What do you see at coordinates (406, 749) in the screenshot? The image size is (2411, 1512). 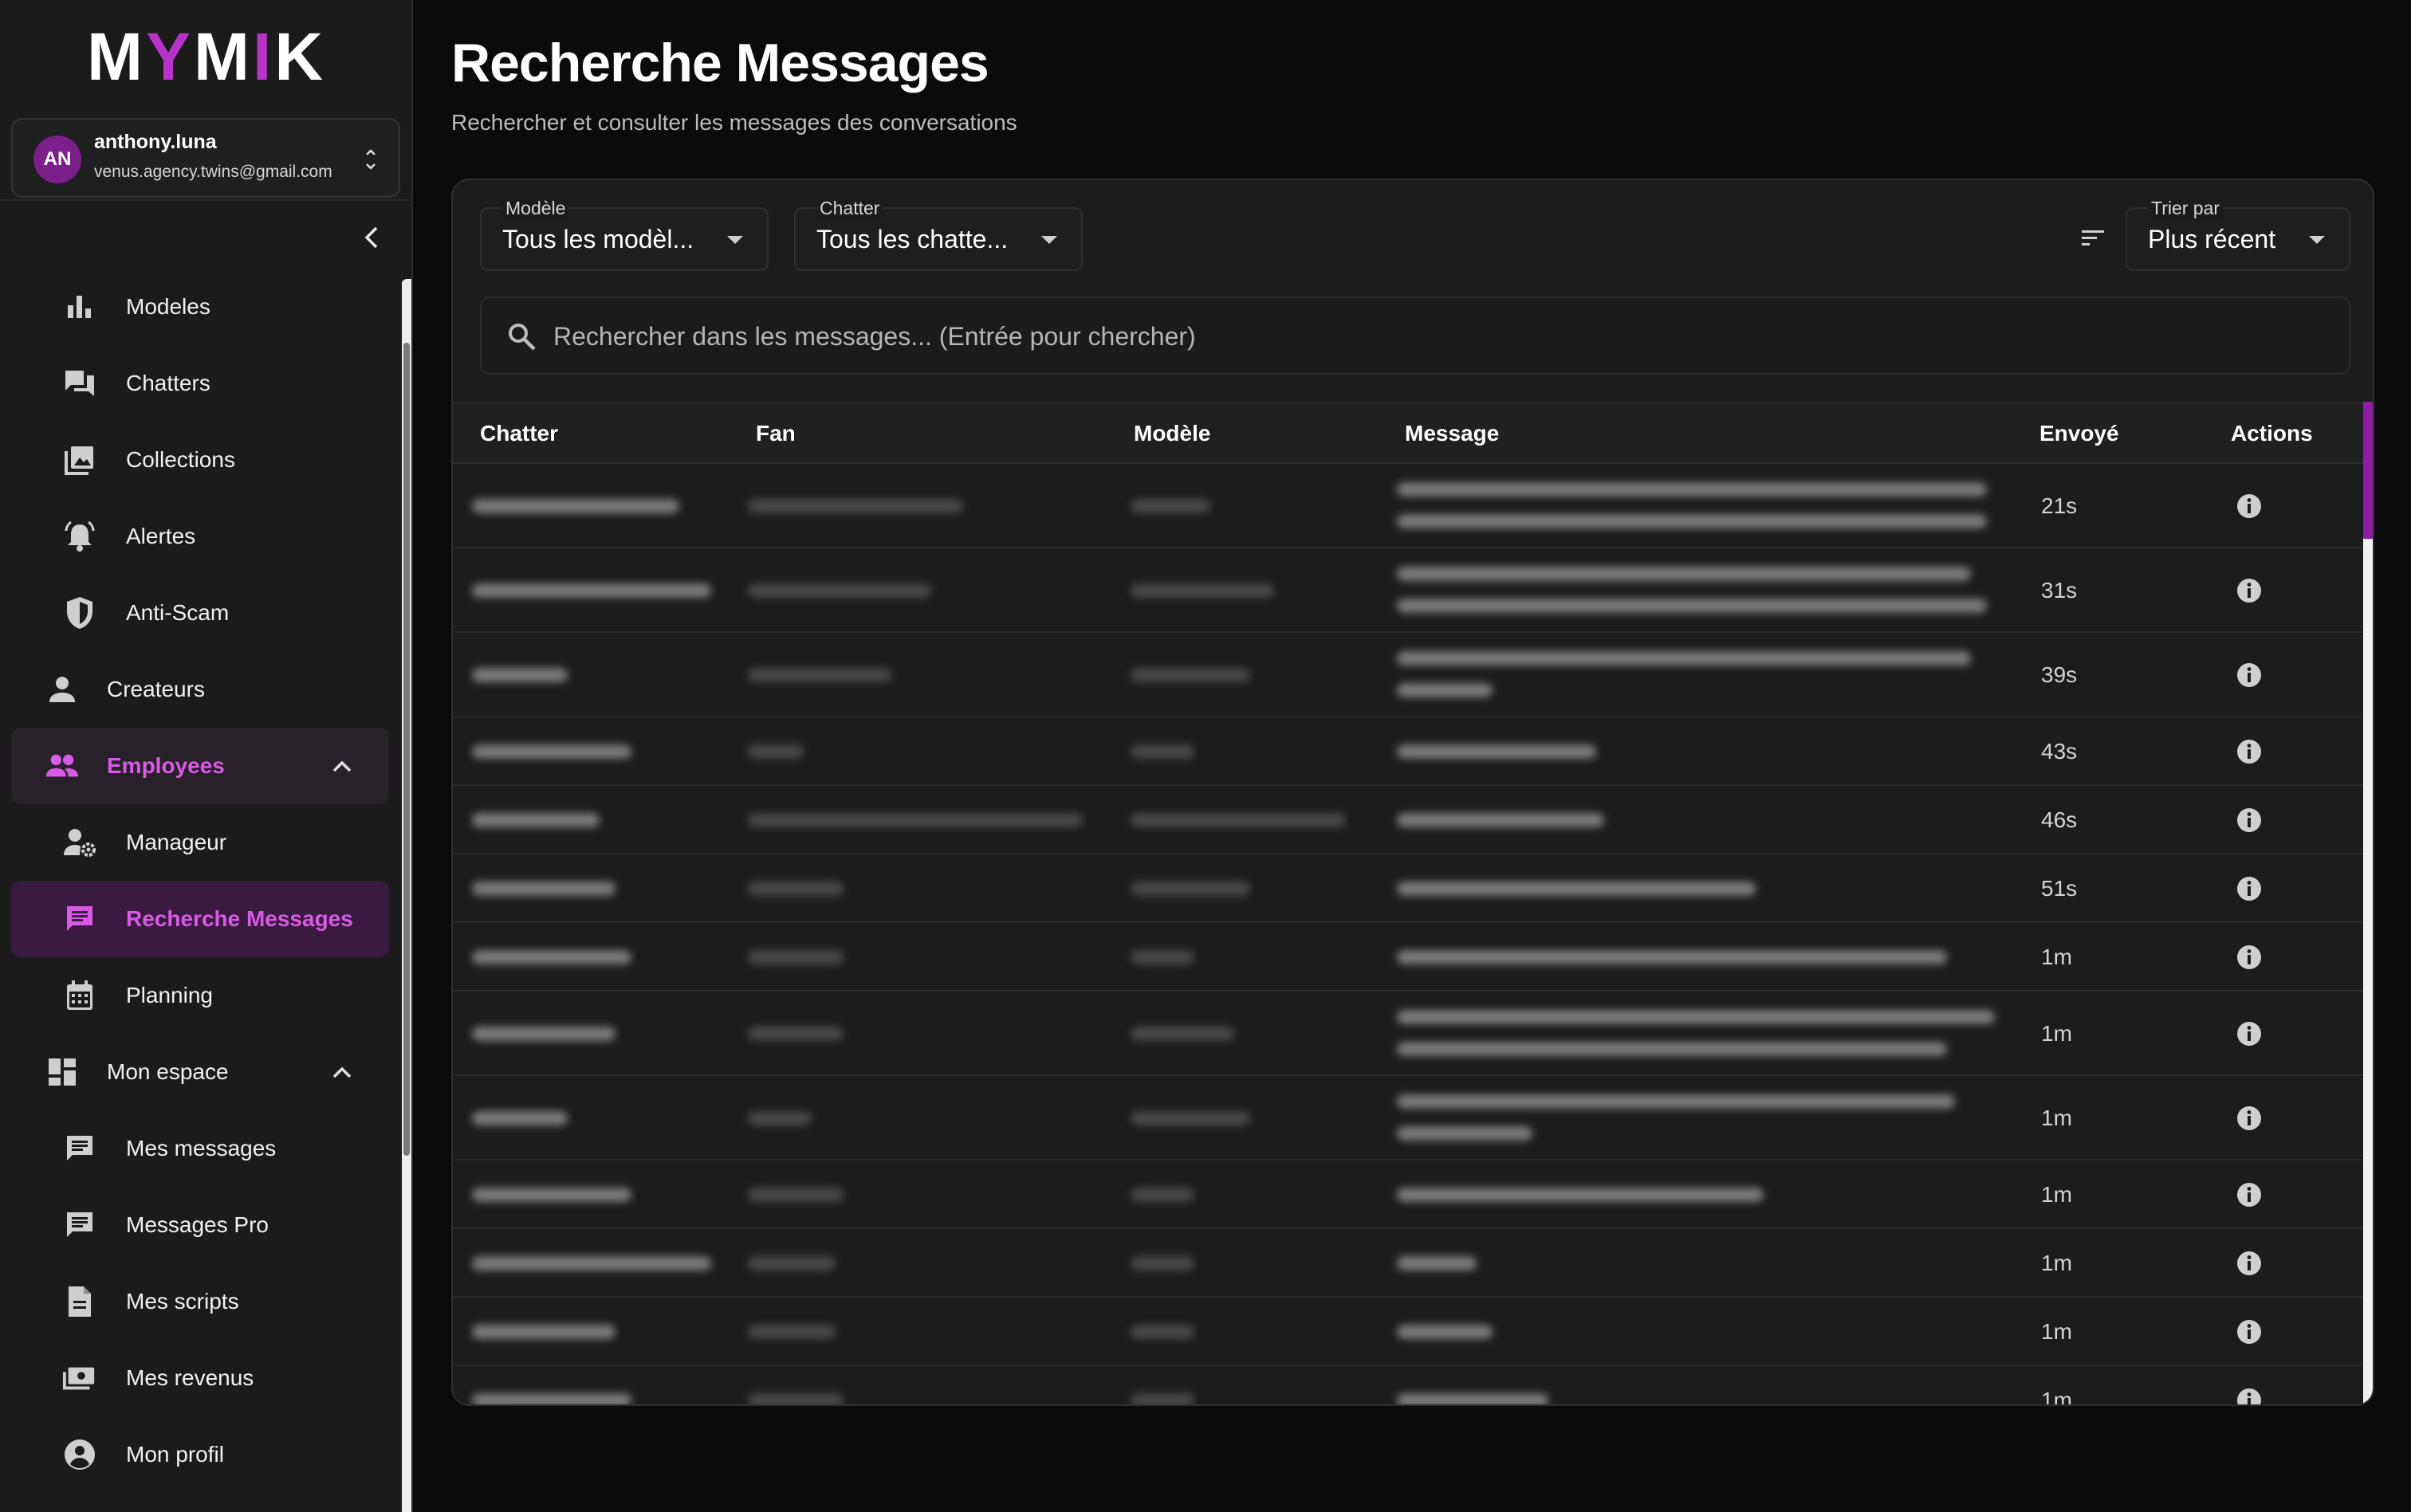 I see `sidebar-scrollbar-thumb` at bounding box center [406, 749].